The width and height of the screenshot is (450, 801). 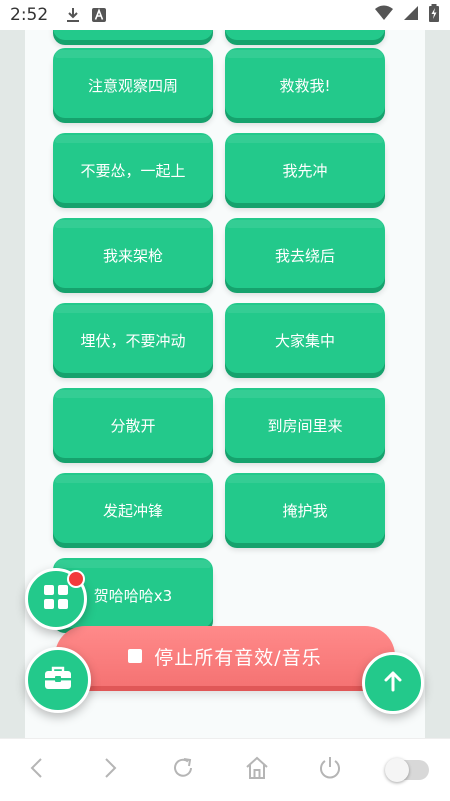 I want to click on toggle-track, so click(x=407, y=770).